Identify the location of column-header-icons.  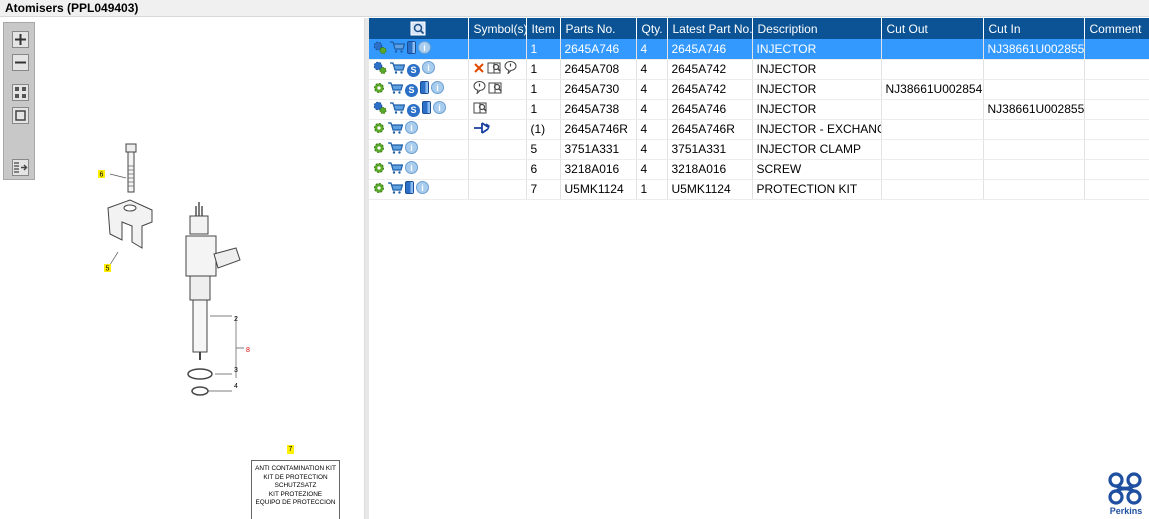
(419, 28).